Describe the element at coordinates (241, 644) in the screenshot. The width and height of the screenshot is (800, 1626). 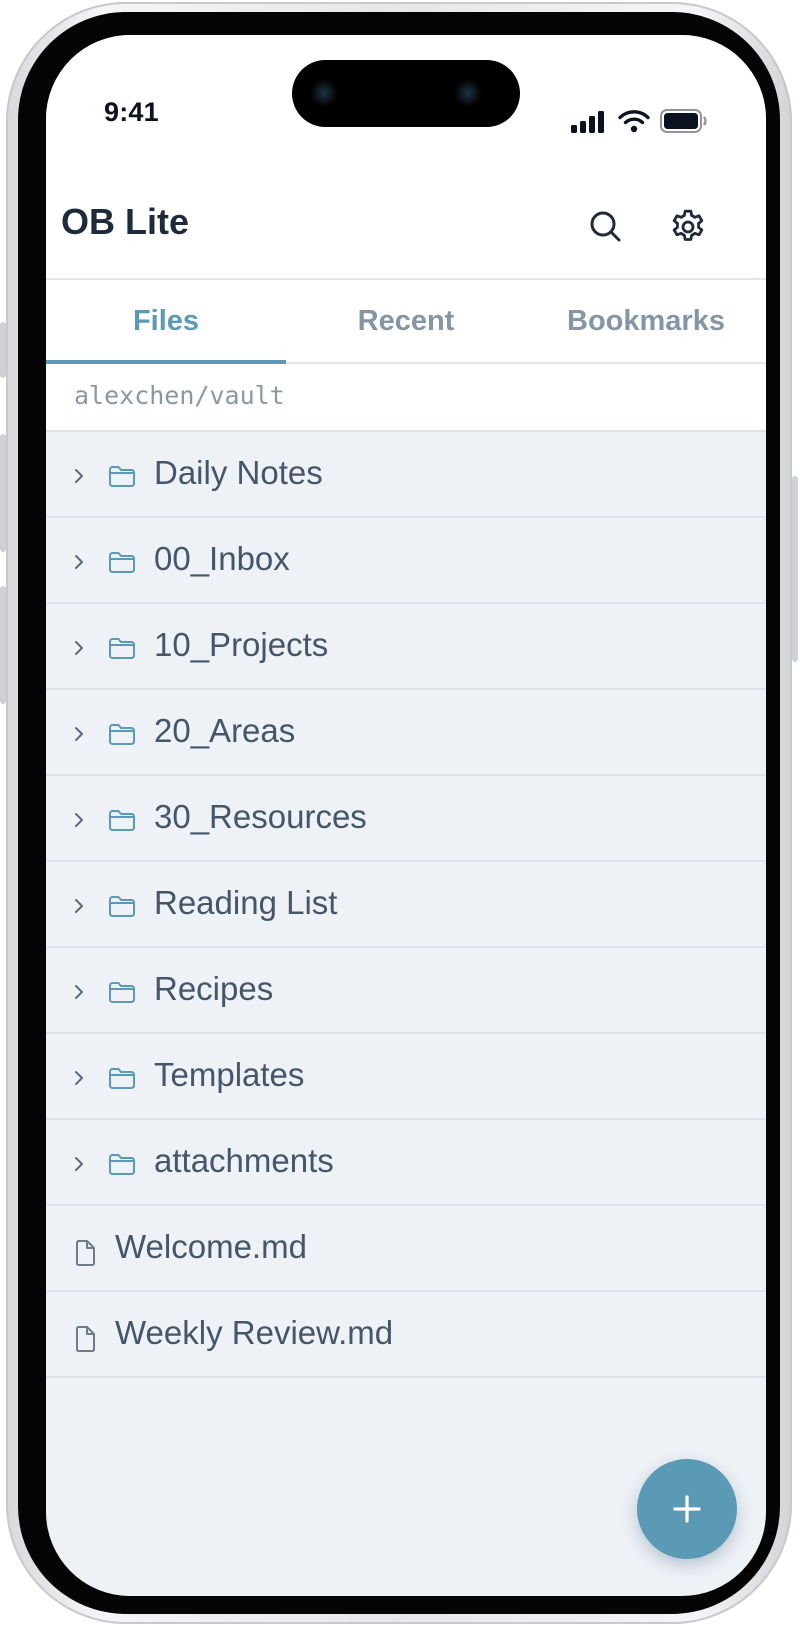
I see `folder-name: 10_Projects` at that location.